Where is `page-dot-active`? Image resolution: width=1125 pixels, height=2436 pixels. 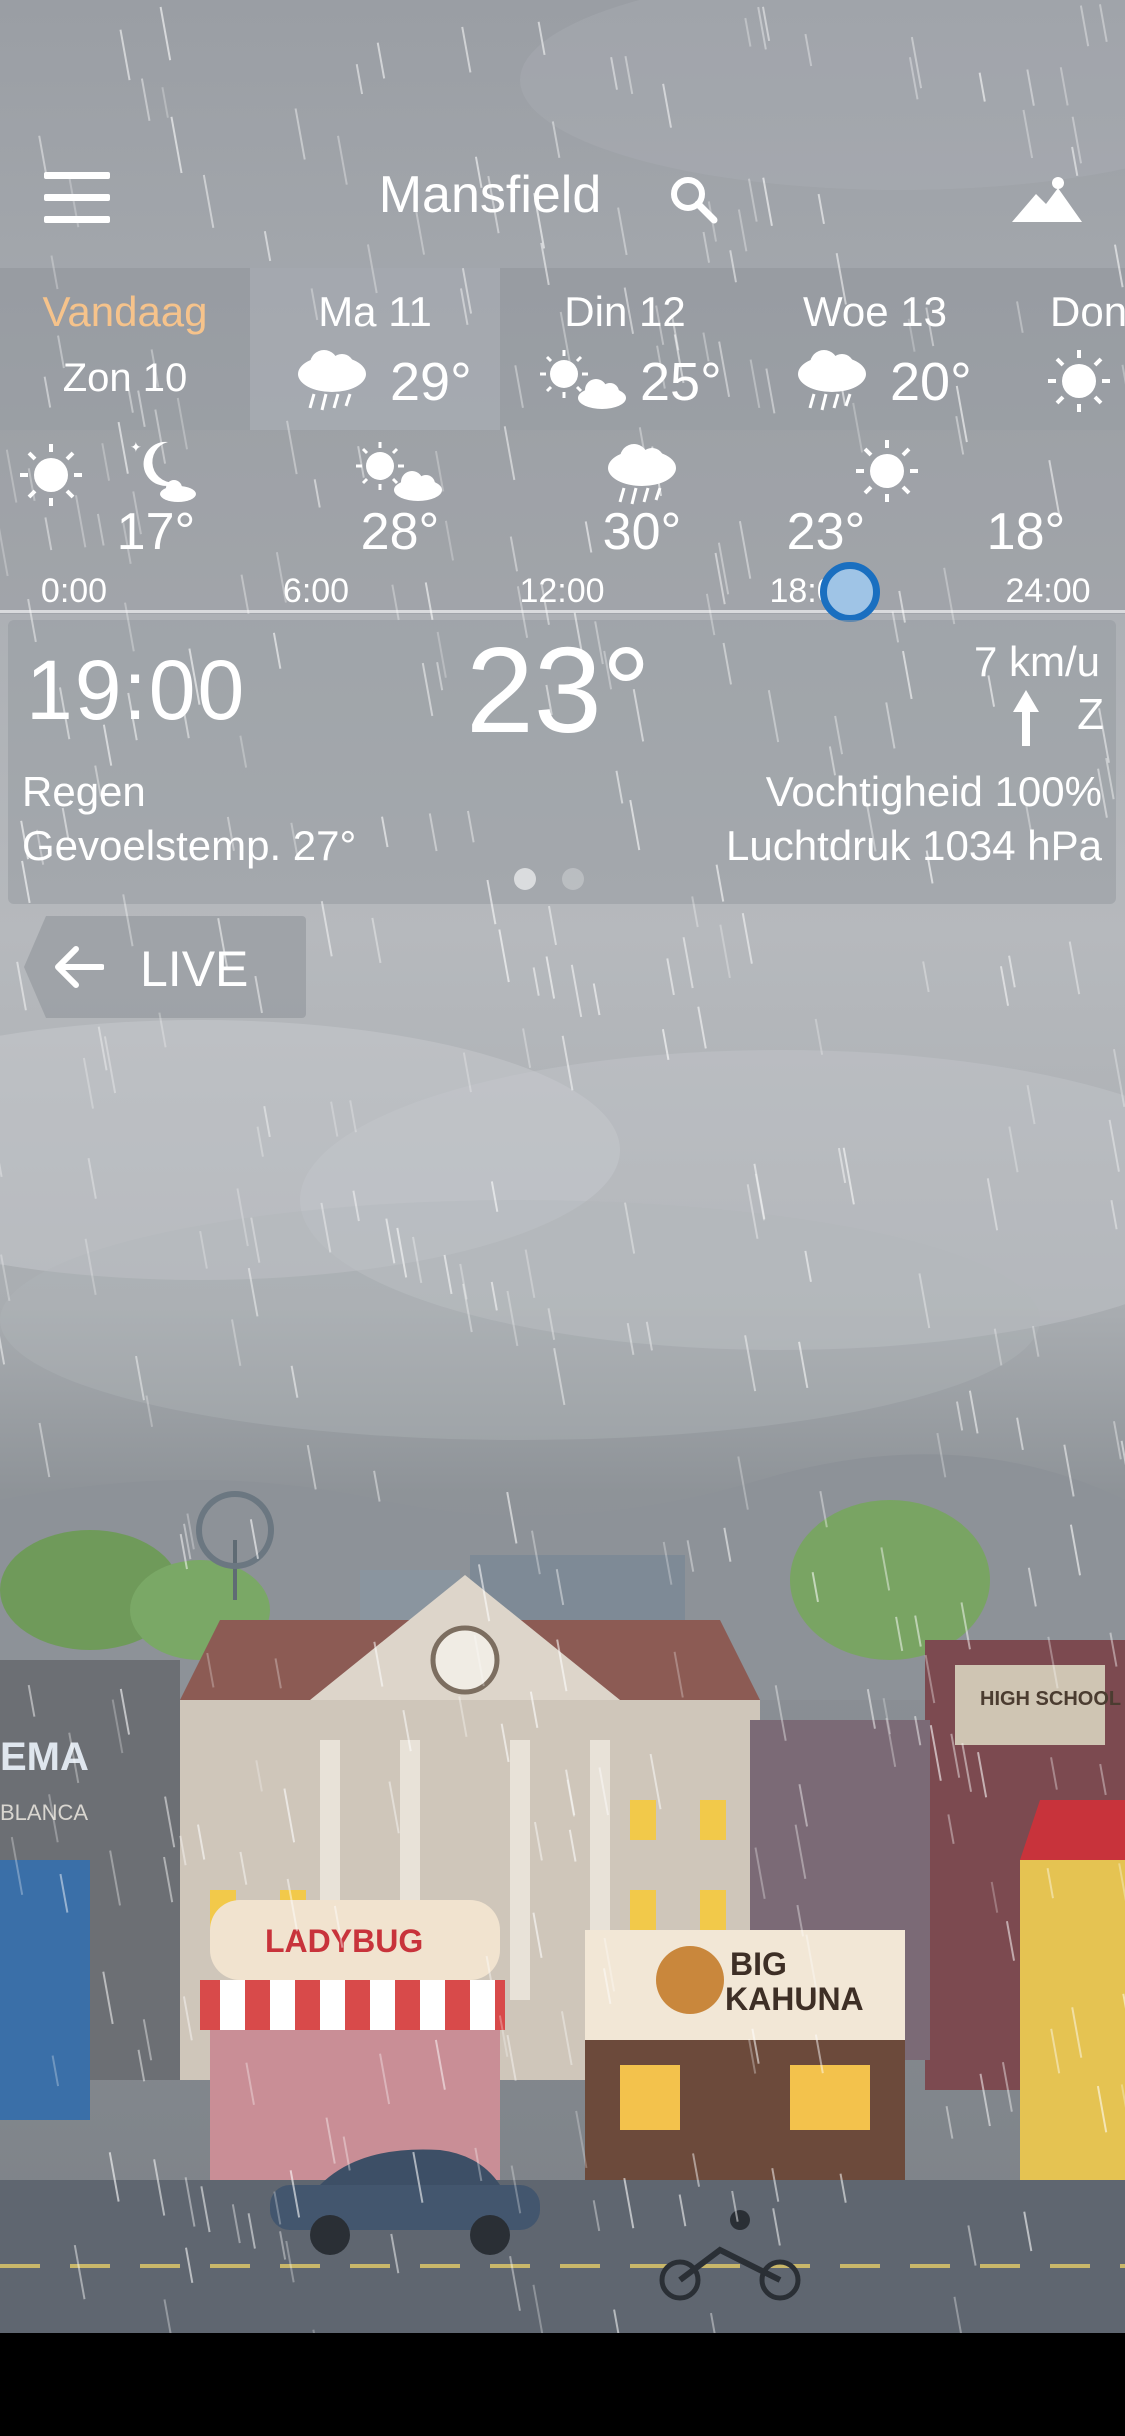 page-dot-active is located at coordinates (525, 879).